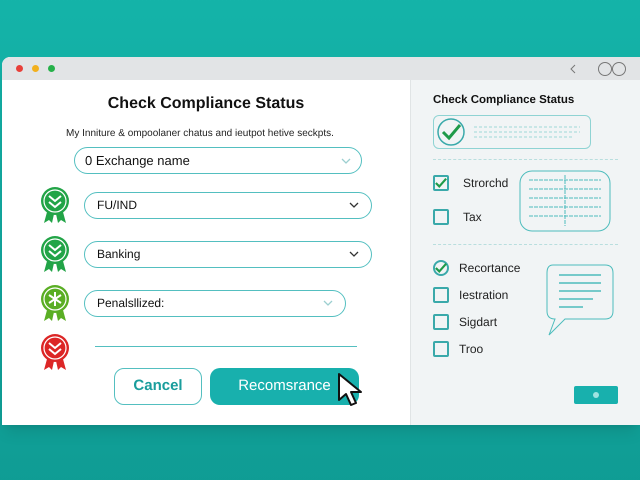 The height and width of the screenshot is (480, 640). I want to click on form-title: Check Compliance Status, so click(206, 104).